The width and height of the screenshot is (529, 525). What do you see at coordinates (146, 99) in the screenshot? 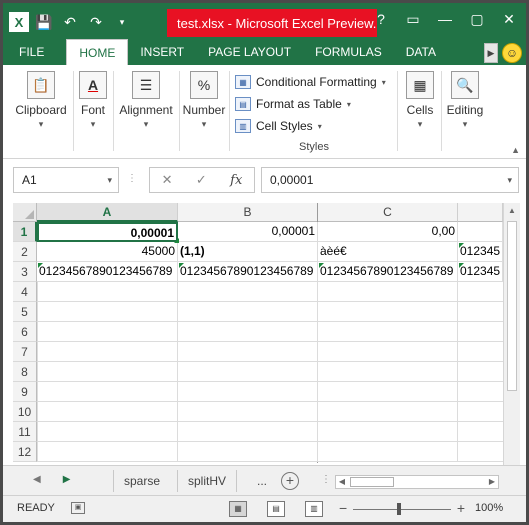
I see `alignment-group: ☰ Alignment ▾` at bounding box center [146, 99].